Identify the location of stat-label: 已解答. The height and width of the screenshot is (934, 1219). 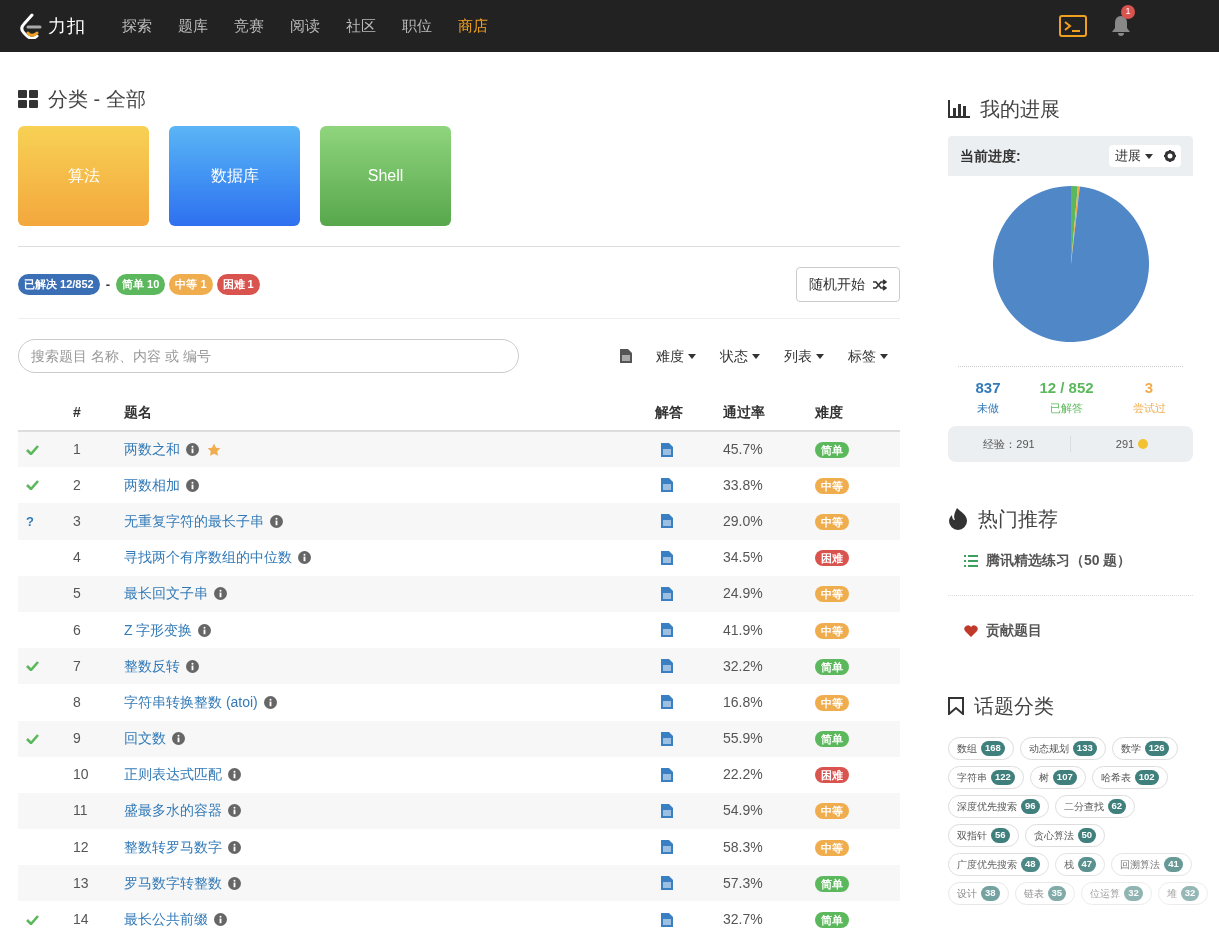
(1066, 408).